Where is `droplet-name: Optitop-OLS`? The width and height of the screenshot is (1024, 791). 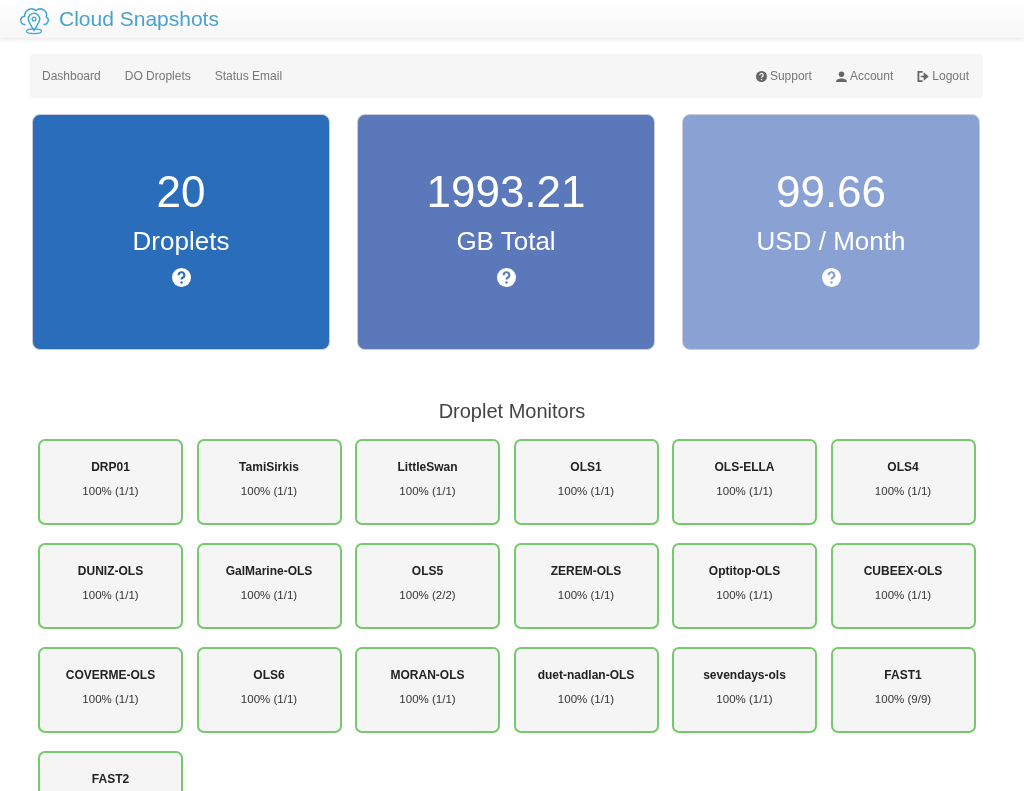
droplet-name: Optitop-OLS is located at coordinates (744, 571).